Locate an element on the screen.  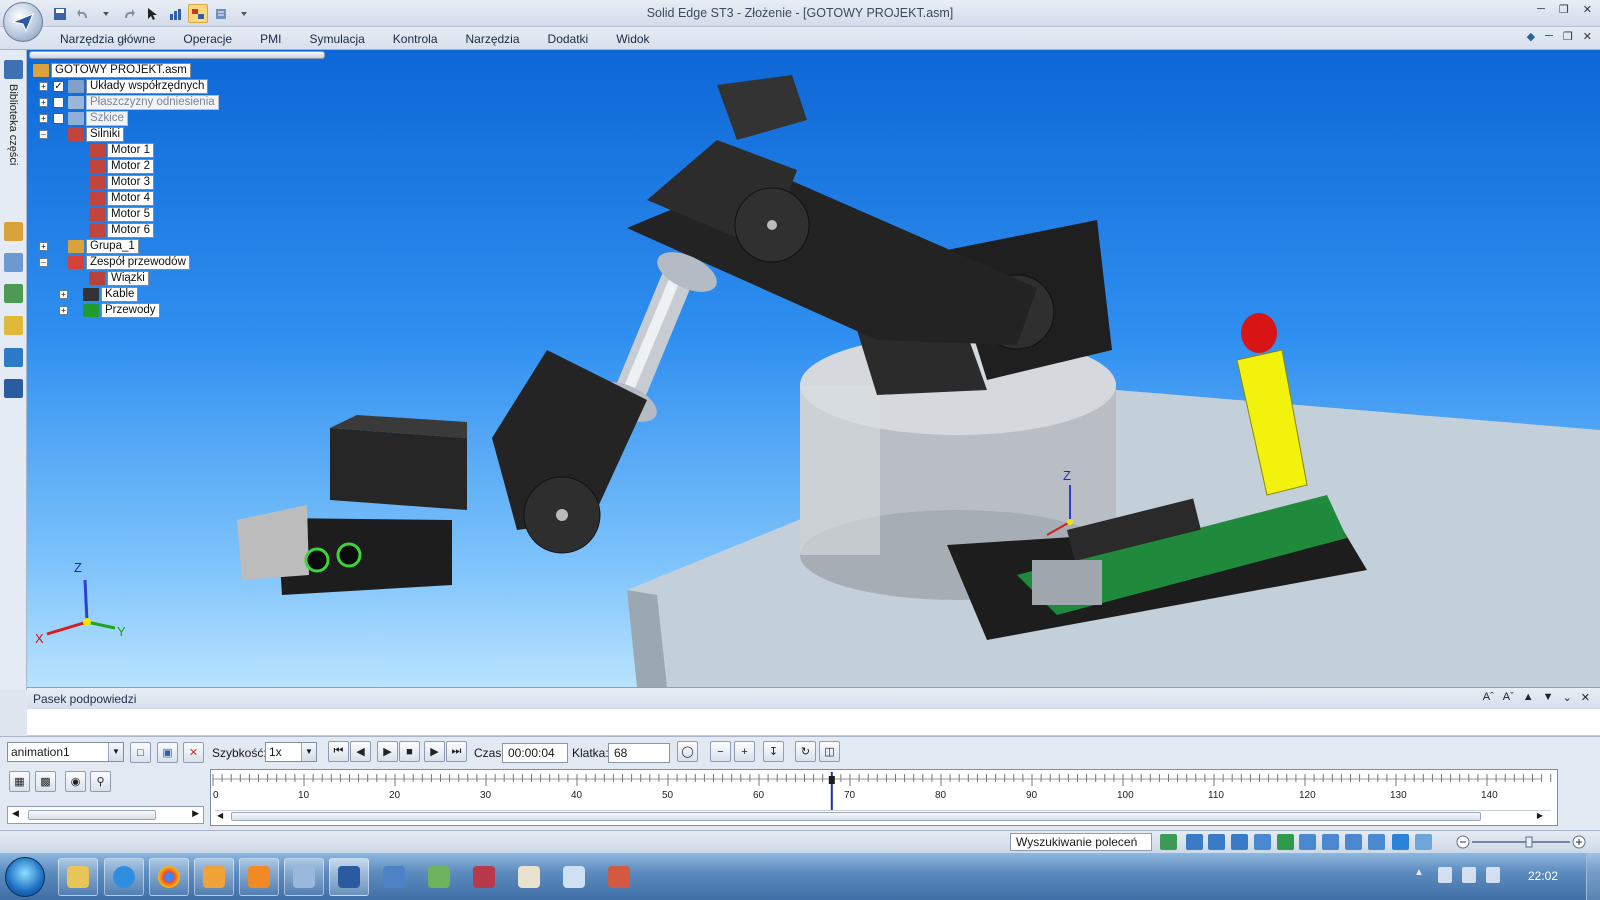
show-desktop-button is located at coordinates (1593, 876).